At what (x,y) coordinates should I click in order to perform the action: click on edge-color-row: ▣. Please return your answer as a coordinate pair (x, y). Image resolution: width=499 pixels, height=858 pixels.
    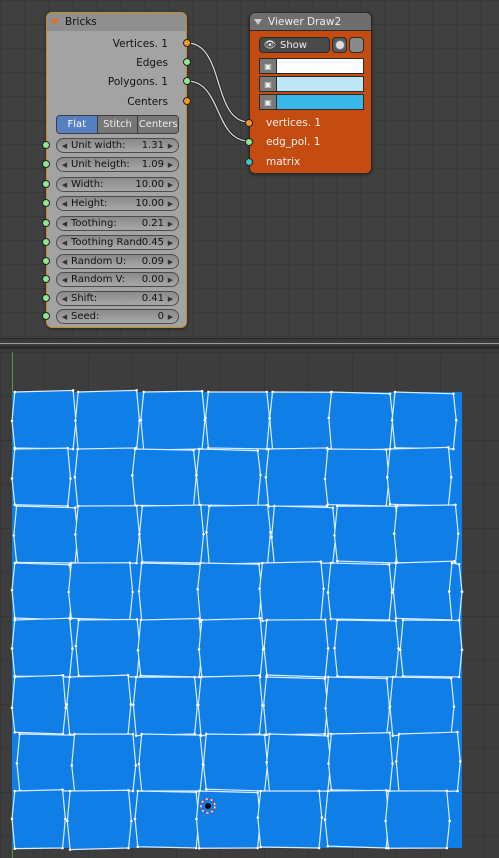
    Looking at the image, I should click on (311, 84).